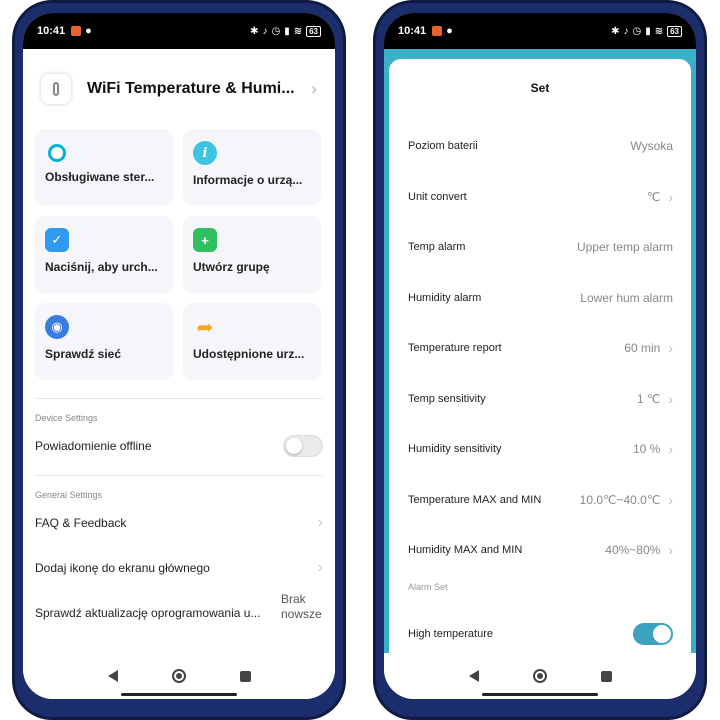 Image resolution: width=720 pixels, height=720 pixels. Describe the element at coordinates (104, 341) in the screenshot. I see `tile-check-network: ◉ Sprawdź sieć` at that location.